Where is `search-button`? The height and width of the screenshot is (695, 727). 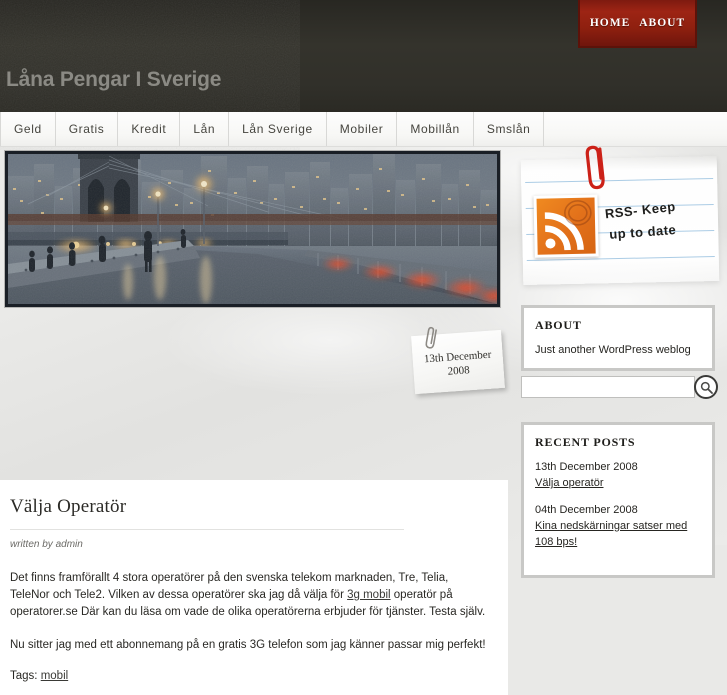
search-button is located at coordinates (706, 387).